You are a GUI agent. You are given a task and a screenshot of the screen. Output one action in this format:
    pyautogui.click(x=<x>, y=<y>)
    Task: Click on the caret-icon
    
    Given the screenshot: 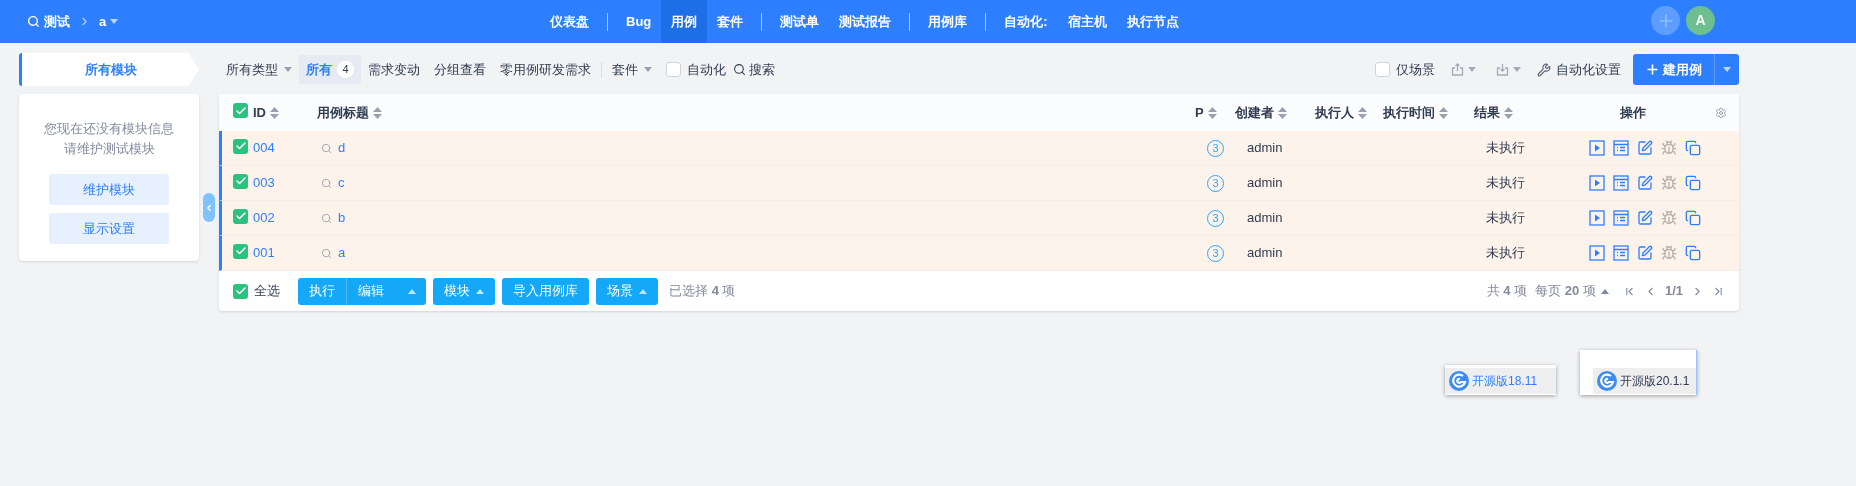 What is the action you would take?
    pyautogui.click(x=1727, y=69)
    